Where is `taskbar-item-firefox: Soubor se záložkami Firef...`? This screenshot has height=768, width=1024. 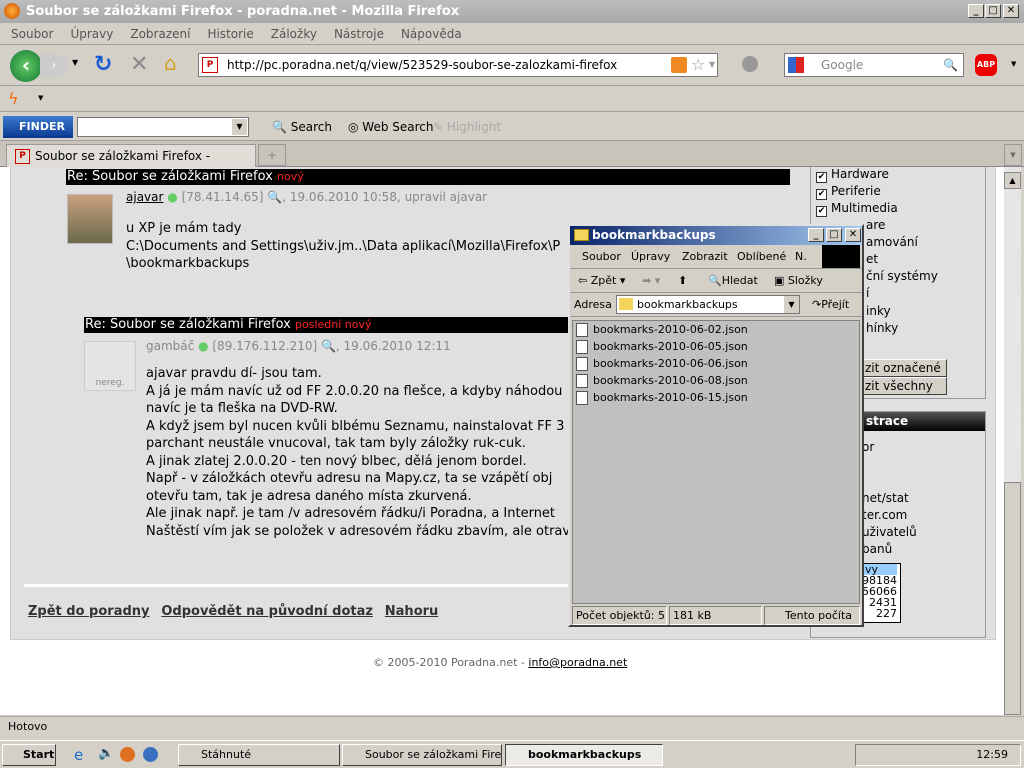
taskbar-item-firefox: Soubor se záložkami Firef... is located at coordinates (422, 755).